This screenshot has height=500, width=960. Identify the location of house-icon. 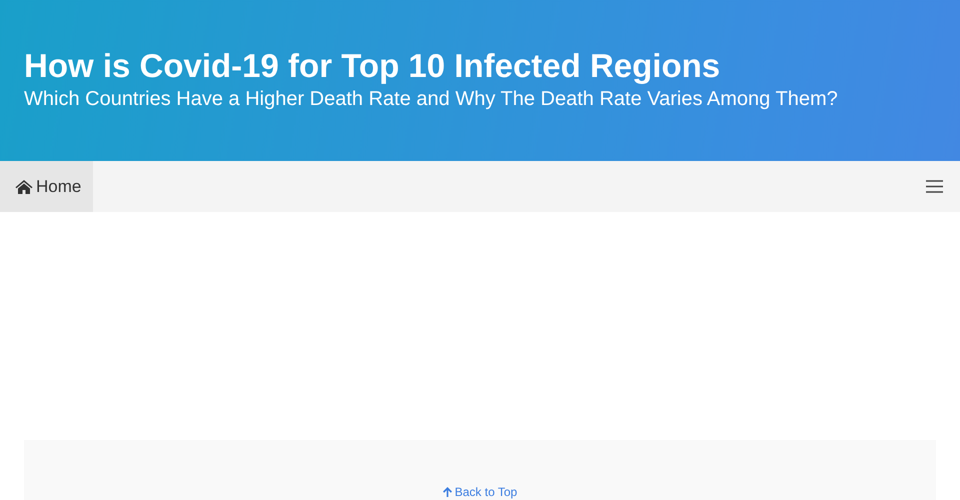
(24, 186).